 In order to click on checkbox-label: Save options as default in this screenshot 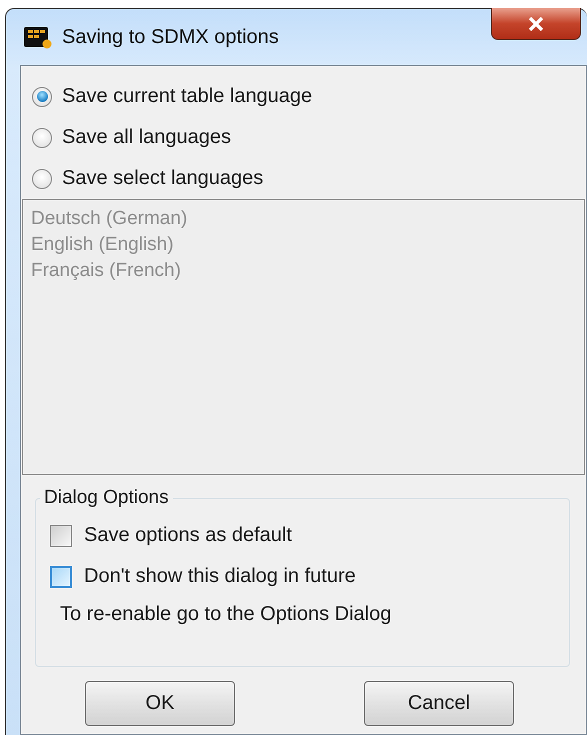, I will do `click(188, 535)`.